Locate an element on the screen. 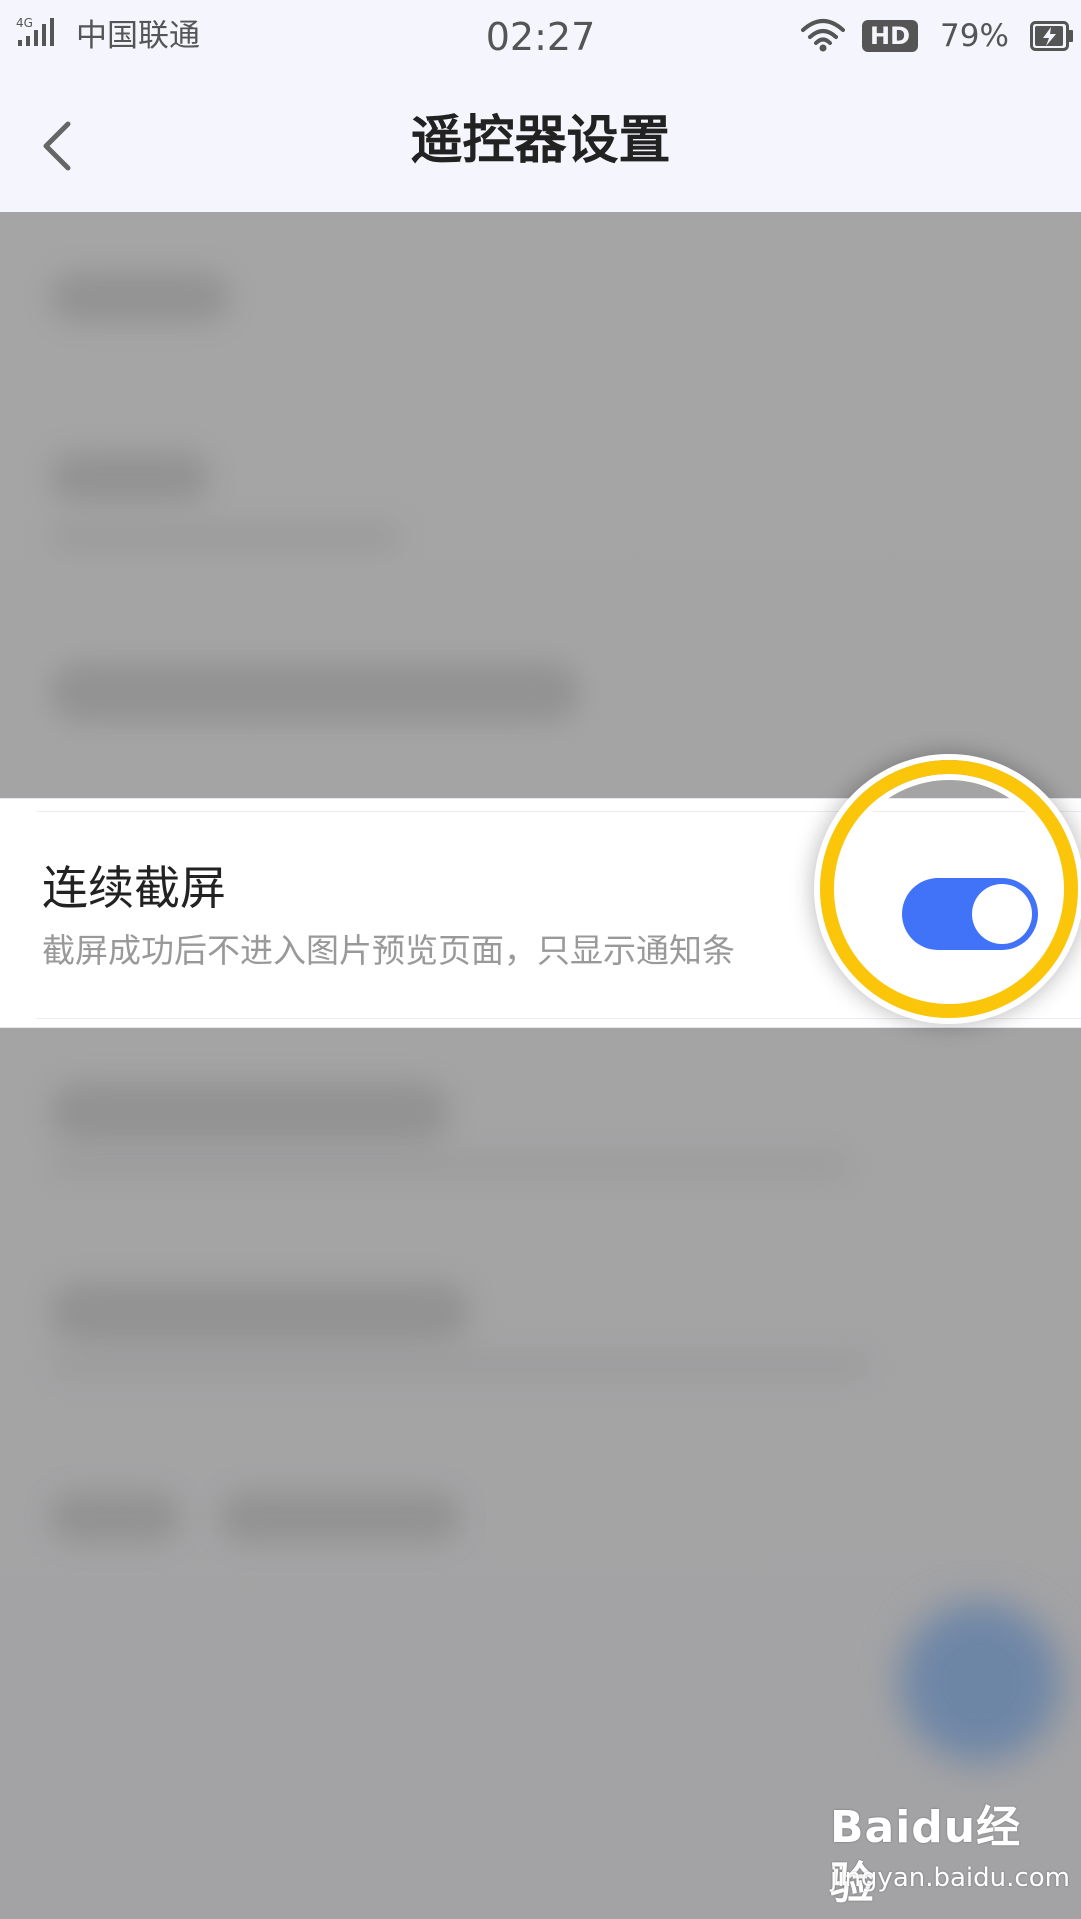 This screenshot has height=1919, width=1081. continuous-screenshot-toggle is located at coordinates (970, 914).